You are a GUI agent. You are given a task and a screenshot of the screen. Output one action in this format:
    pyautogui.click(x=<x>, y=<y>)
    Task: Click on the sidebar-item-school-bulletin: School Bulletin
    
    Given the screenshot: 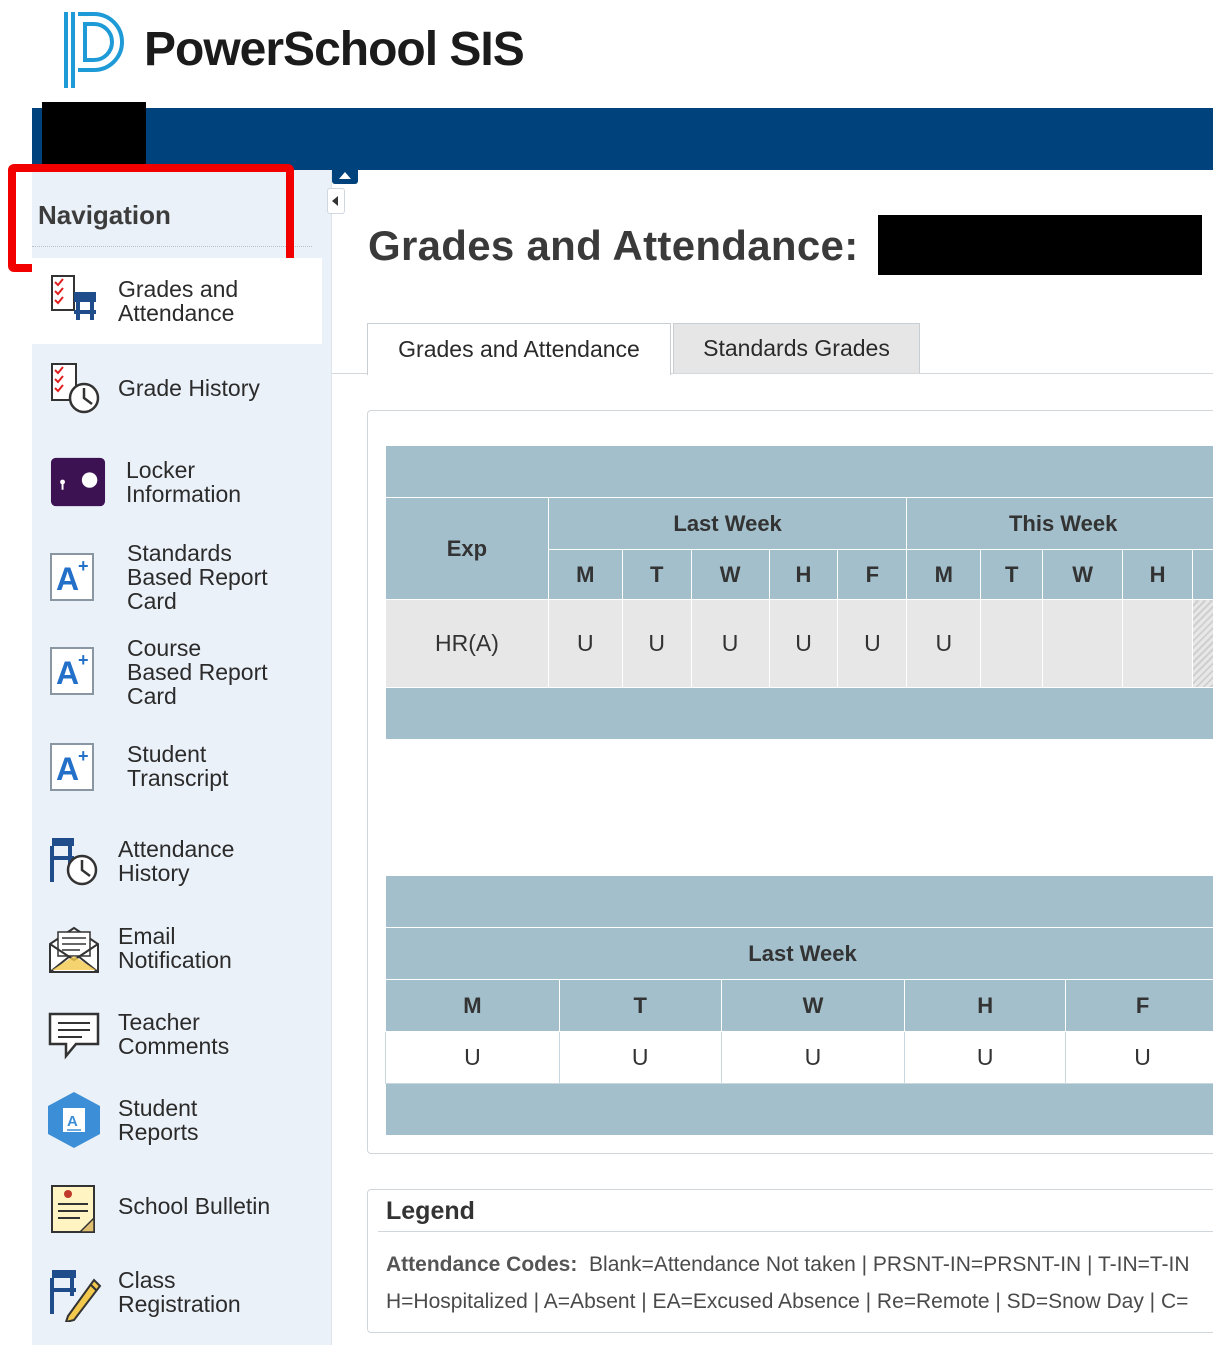 What is the action you would take?
    pyautogui.click(x=177, y=1210)
    